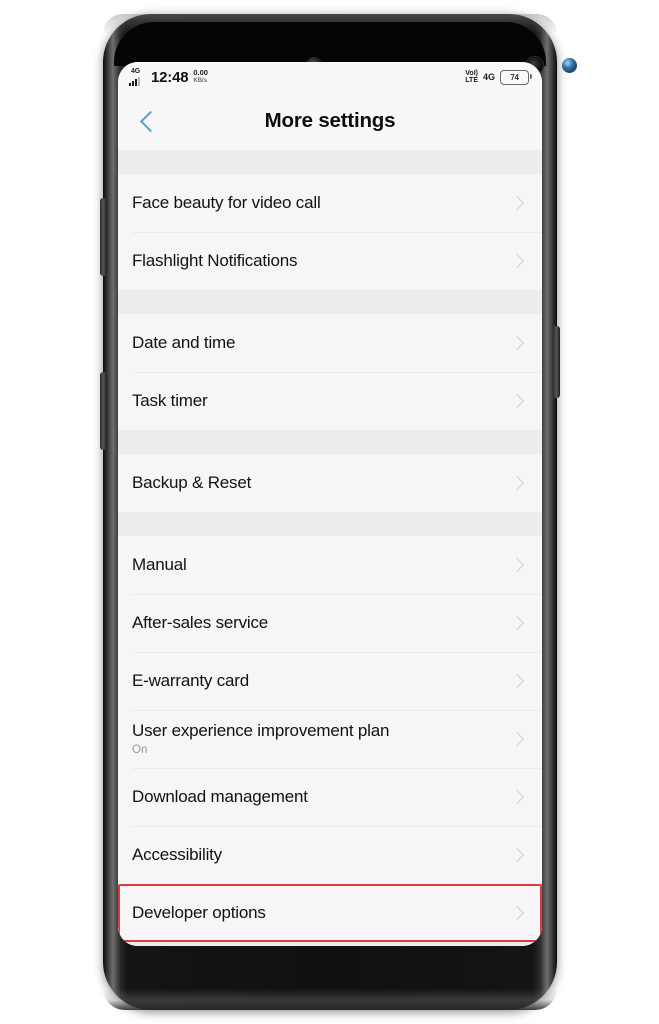  What do you see at coordinates (200, 623) in the screenshot?
I see `list-item-label: After-sales service` at bounding box center [200, 623].